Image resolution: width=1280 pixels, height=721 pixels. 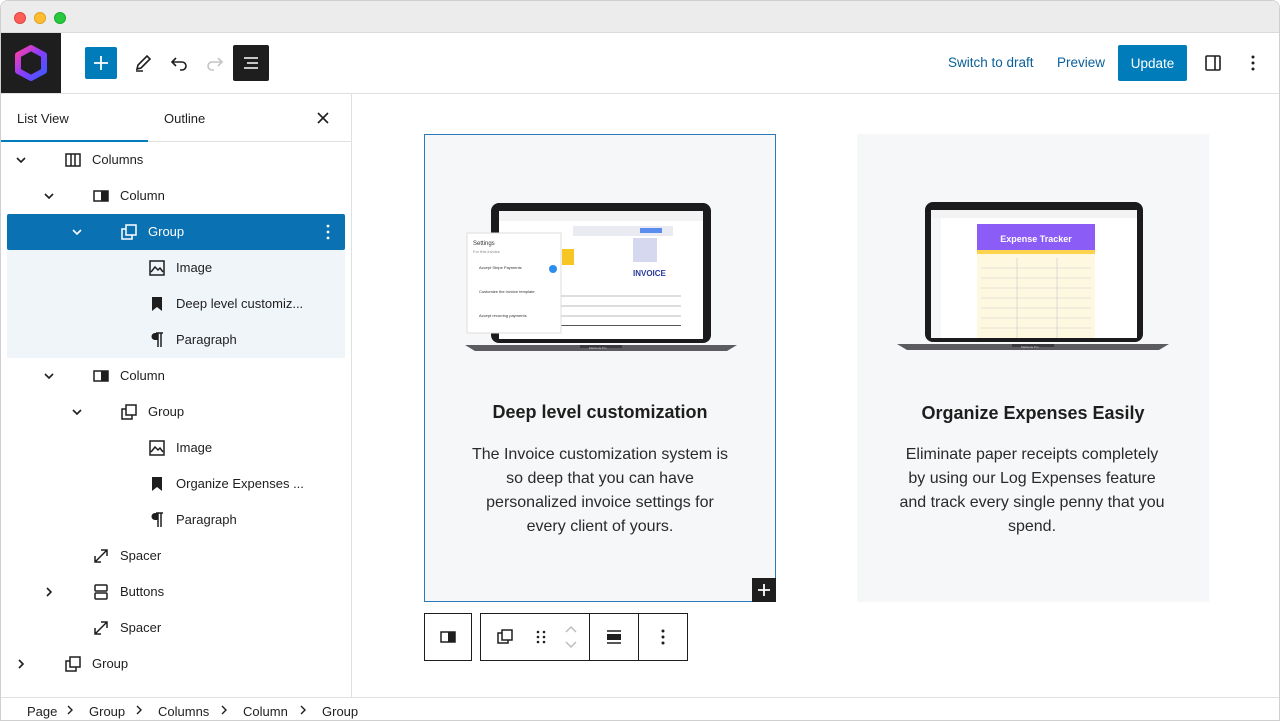 What do you see at coordinates (60, 18) in the screenshot?
I see `zoom-window-button` at bounding box center [60, 18].